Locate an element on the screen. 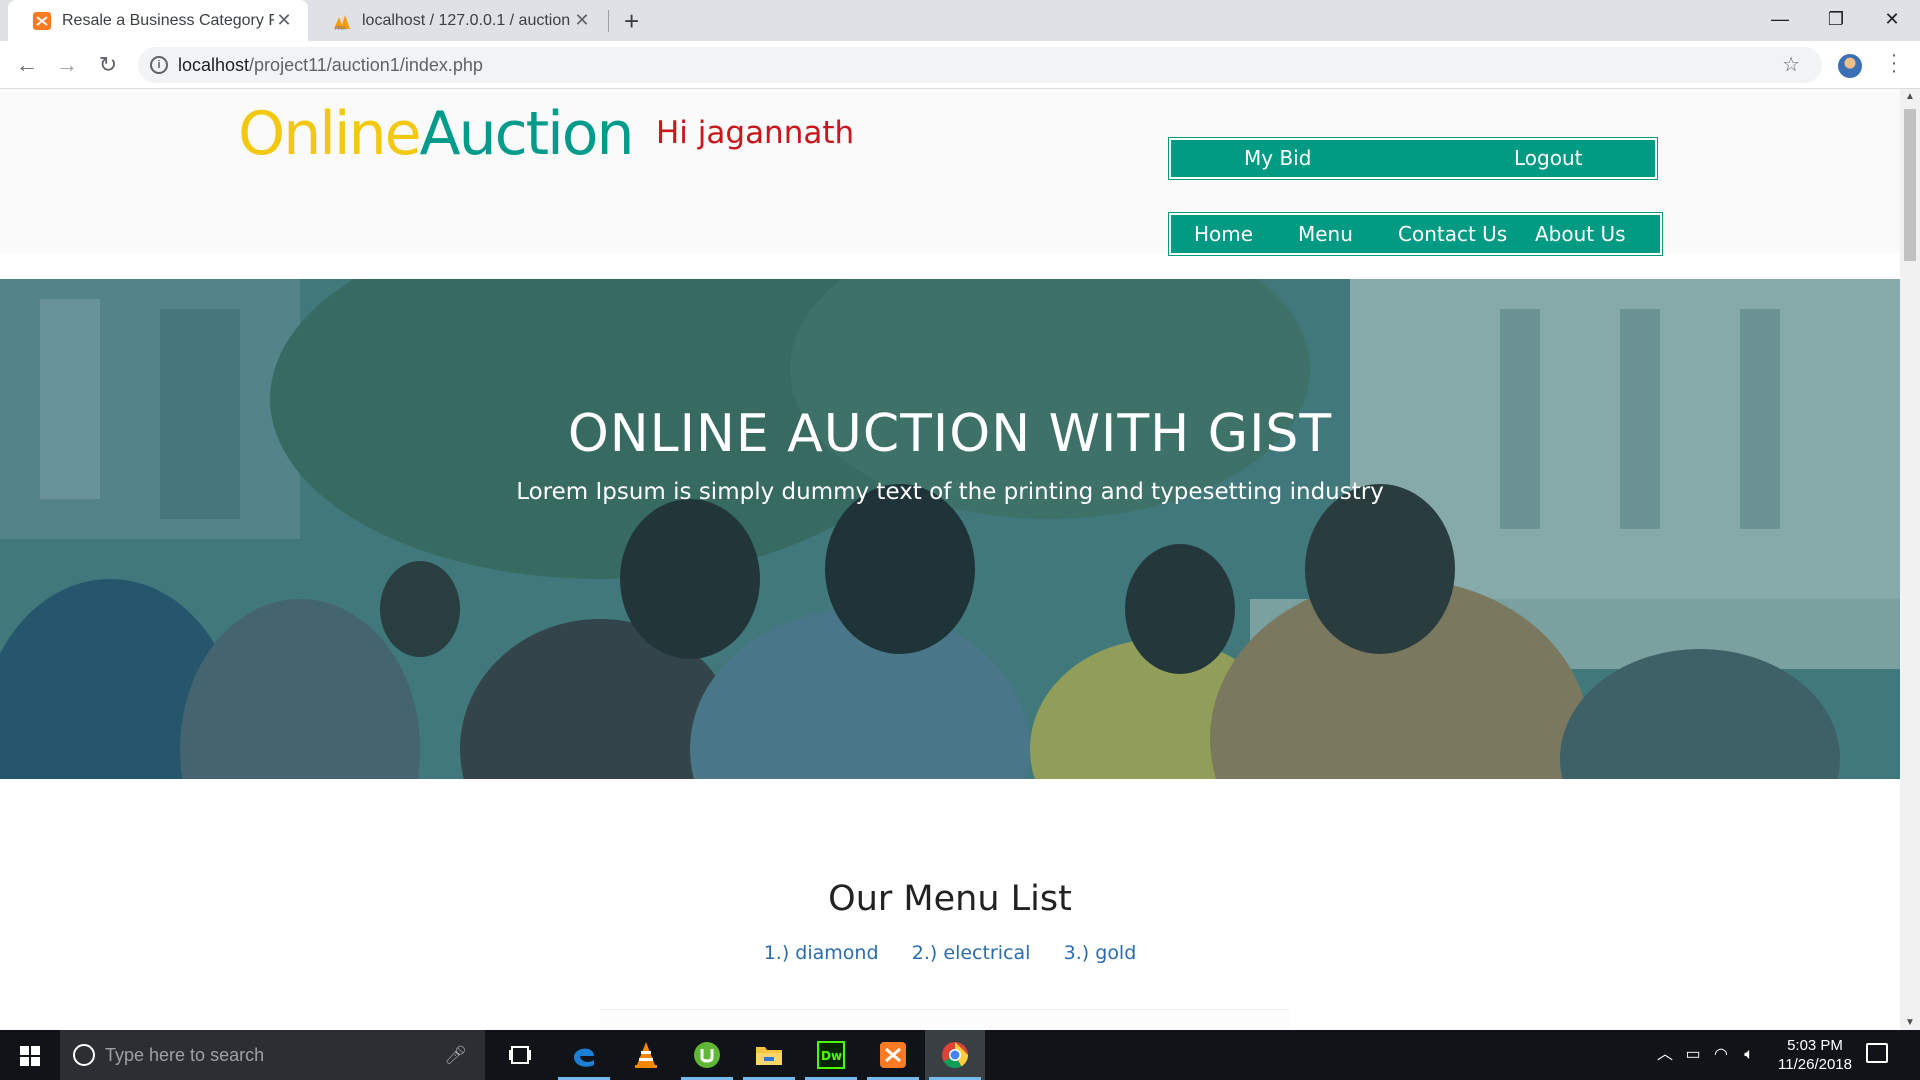 Image resolution: width=1920 pixels, height=1080 pixels. restore-icon: ❐ is located at coordinates (1836, 20).